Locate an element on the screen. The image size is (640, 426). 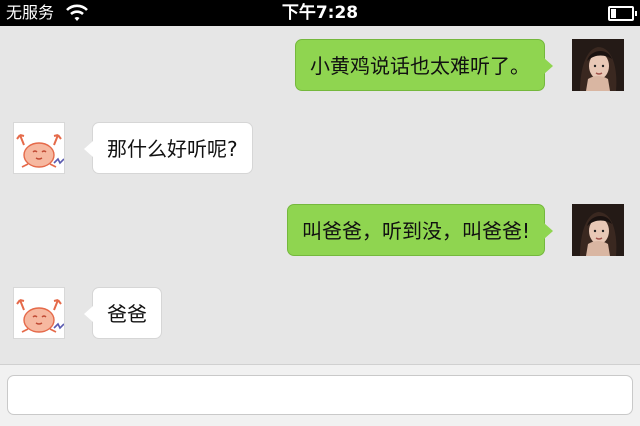
composer-bar is located at coordinates (320, 395).